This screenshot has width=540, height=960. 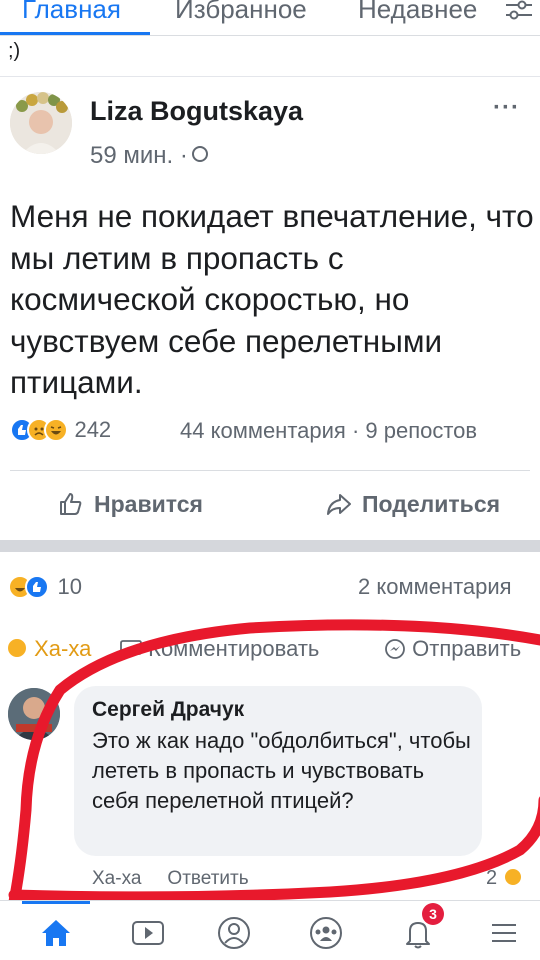 I want to click on comment-reactions-count: 2, so click(x=492, y=878).